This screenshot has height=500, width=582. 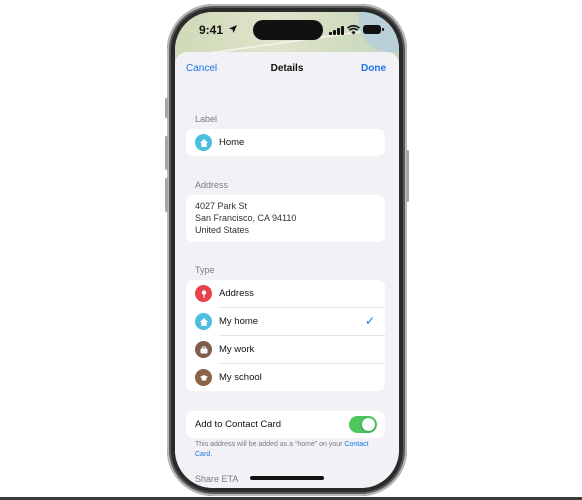 What do you see at coordinates (166, 153) in the screenshot?
I see `volume-up-button` at bounding box center [166, 153].